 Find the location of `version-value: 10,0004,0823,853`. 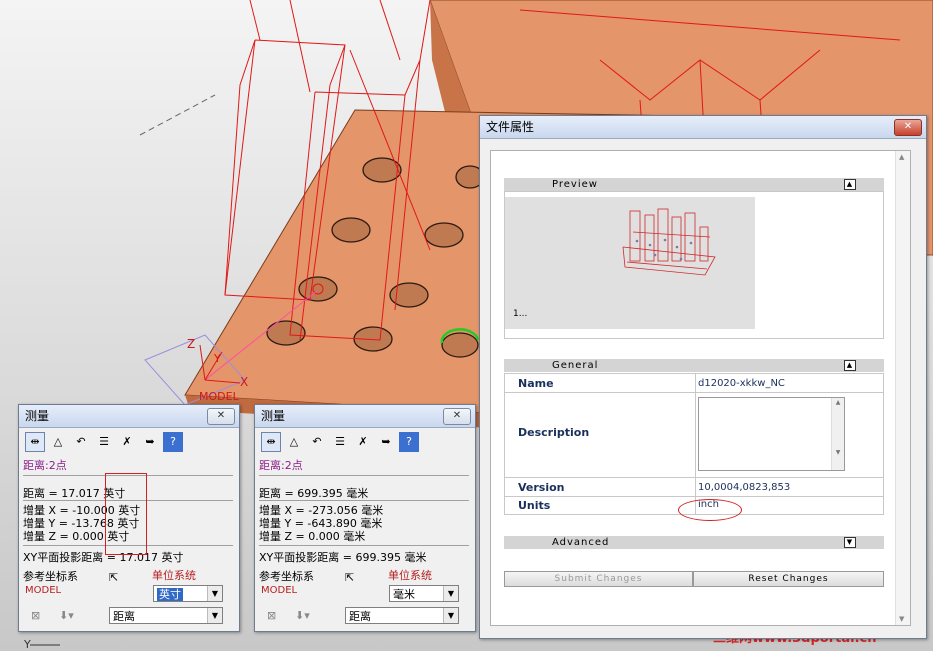

version-value: 10,0004,0823,853 is located at coordinates (744, 487).